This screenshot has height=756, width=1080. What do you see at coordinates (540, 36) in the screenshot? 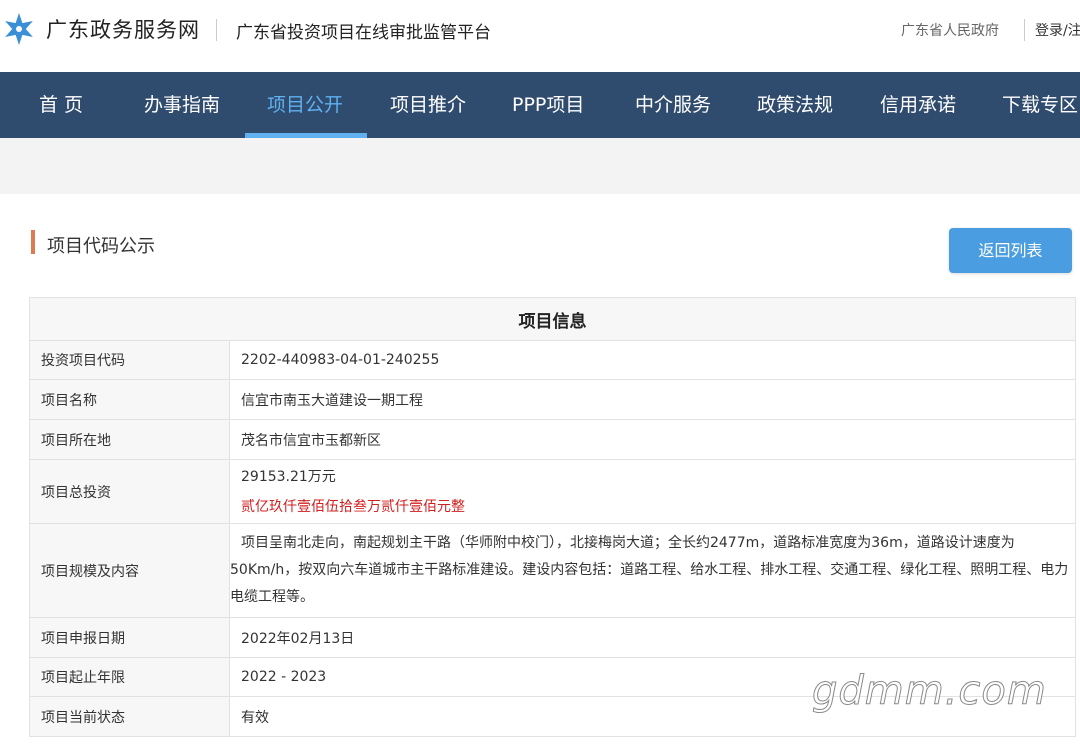
I see `top-header: 广东政务服务网 广东省投资项目在线审批监管平台 广东省人民政府 登录/注` at bounding box center [540, 36].